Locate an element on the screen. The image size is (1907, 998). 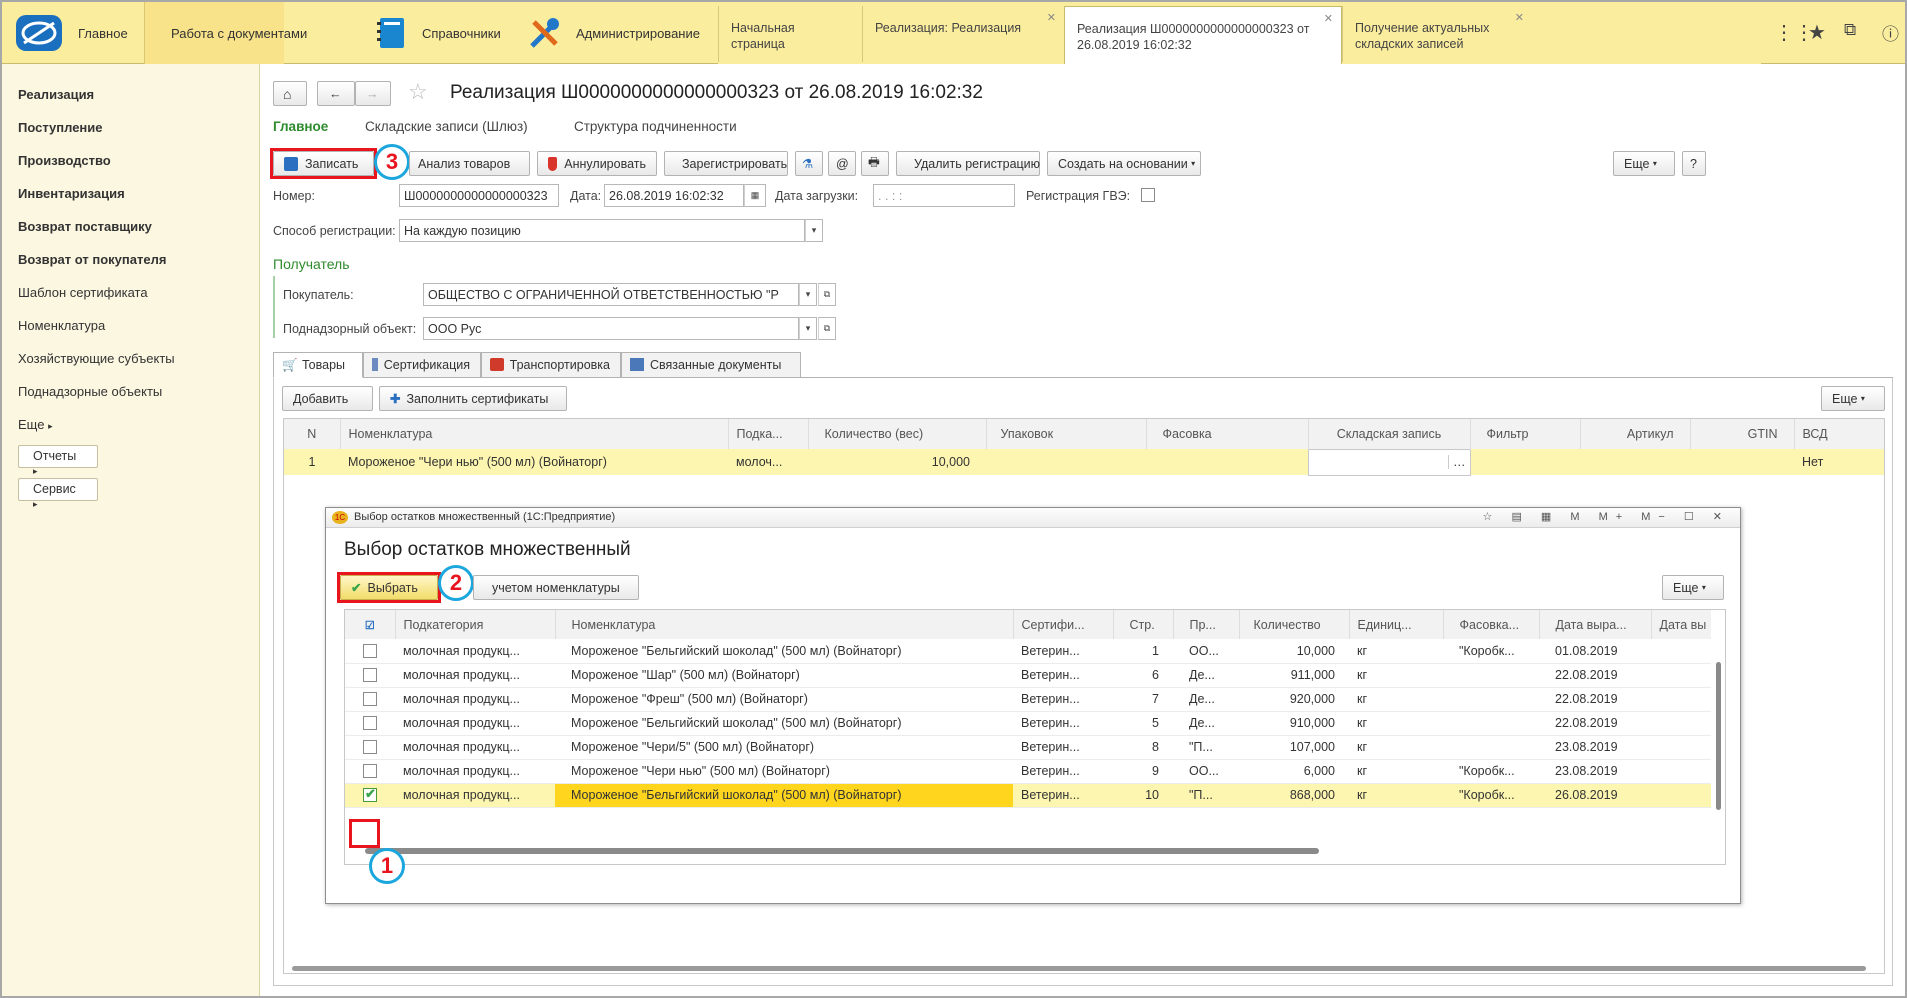
cell-str: 5 is located at coordinates (1143, 723).